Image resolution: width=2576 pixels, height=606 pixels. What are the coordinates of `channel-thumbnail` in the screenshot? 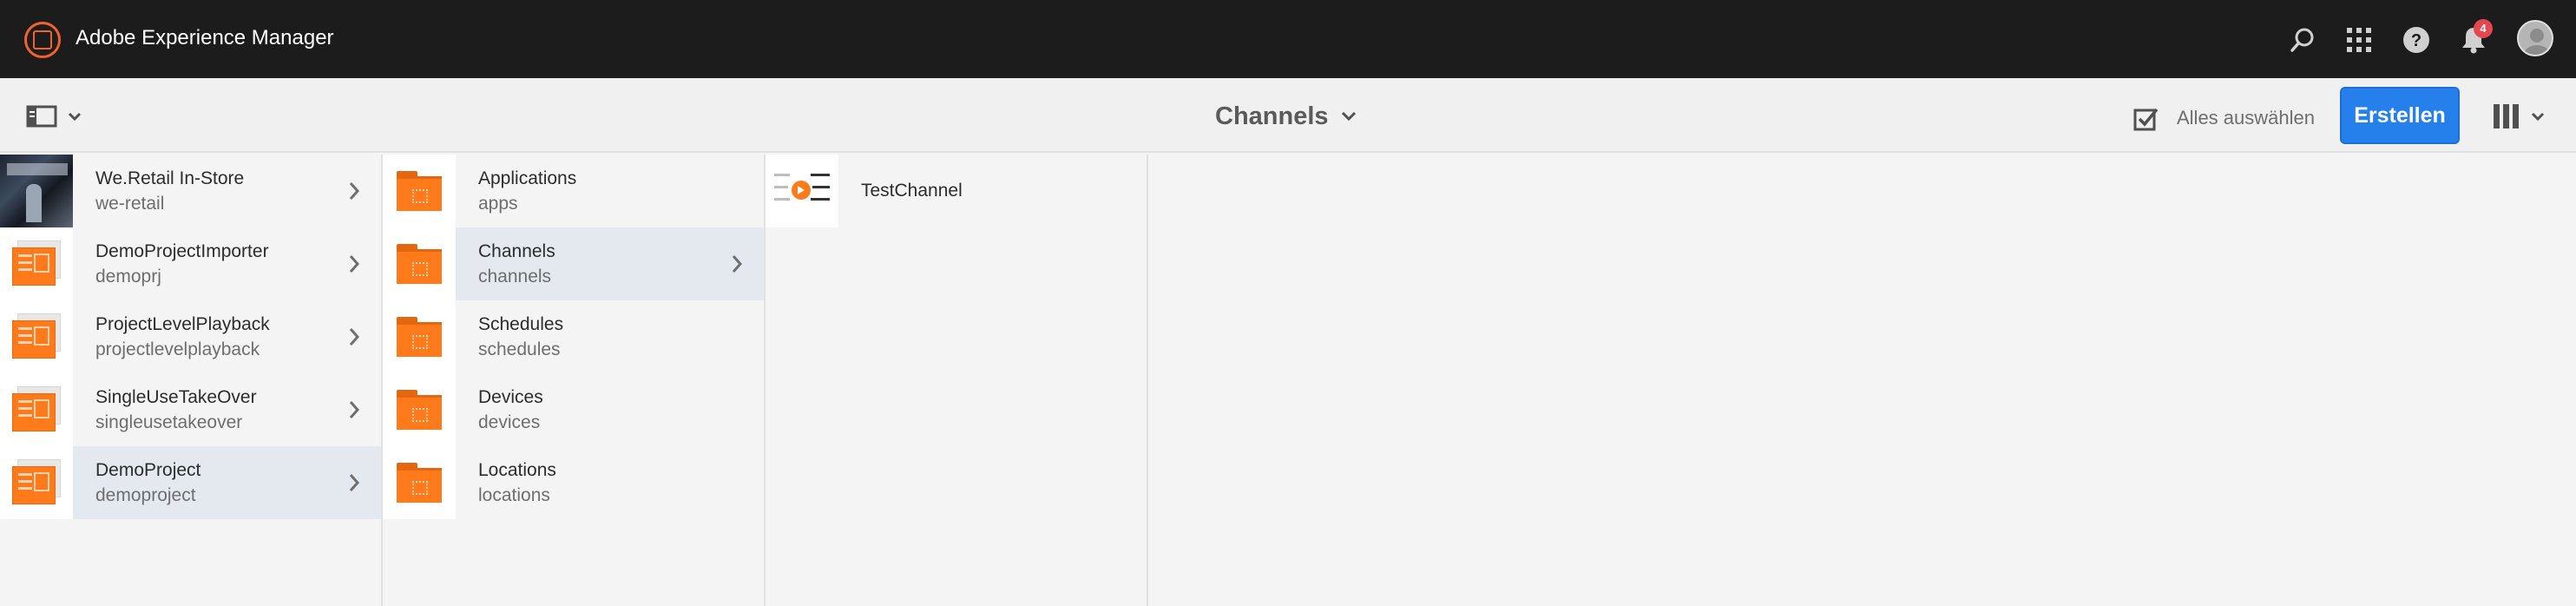 It's located at (802, 191).